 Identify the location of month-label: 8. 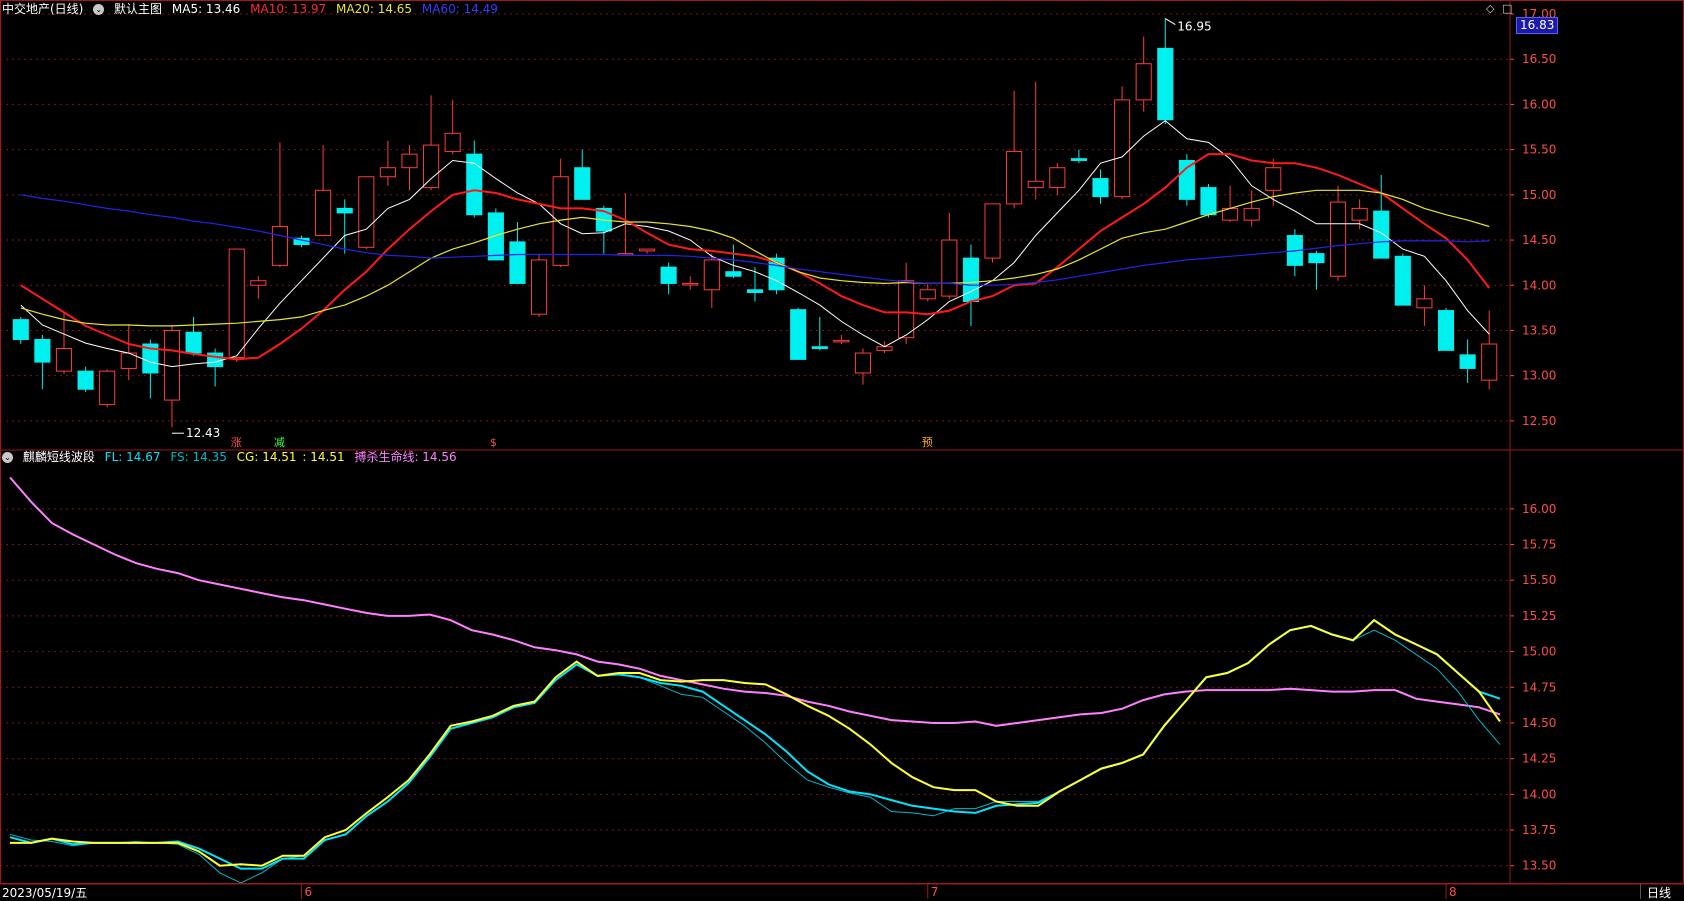
(1453, 892).